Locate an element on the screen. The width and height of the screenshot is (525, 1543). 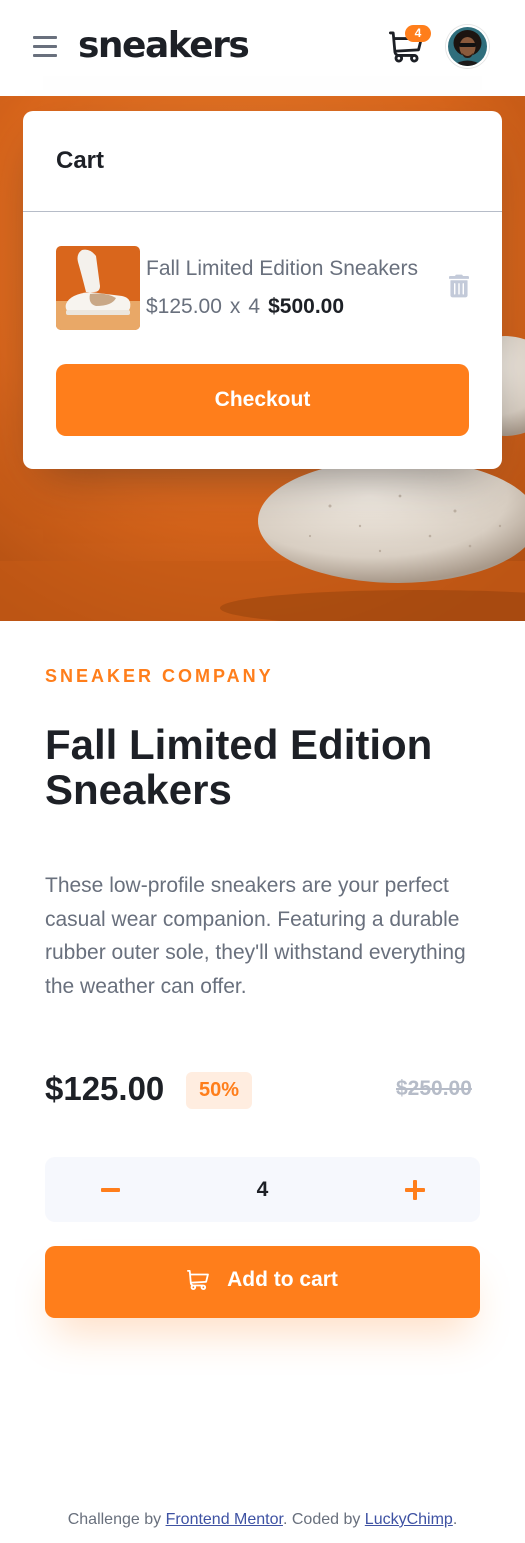
cart-item-unit-price: $125.00 is located at coordinates (184, 306).